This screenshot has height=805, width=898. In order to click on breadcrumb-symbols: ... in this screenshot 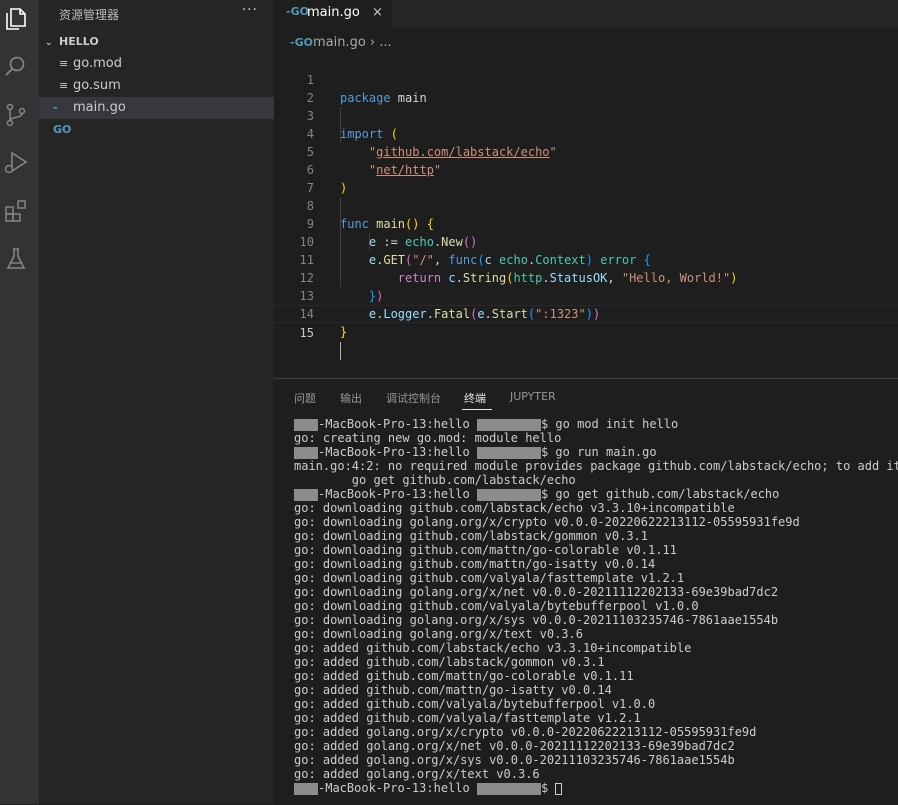, I will do `click(385, 42)`.